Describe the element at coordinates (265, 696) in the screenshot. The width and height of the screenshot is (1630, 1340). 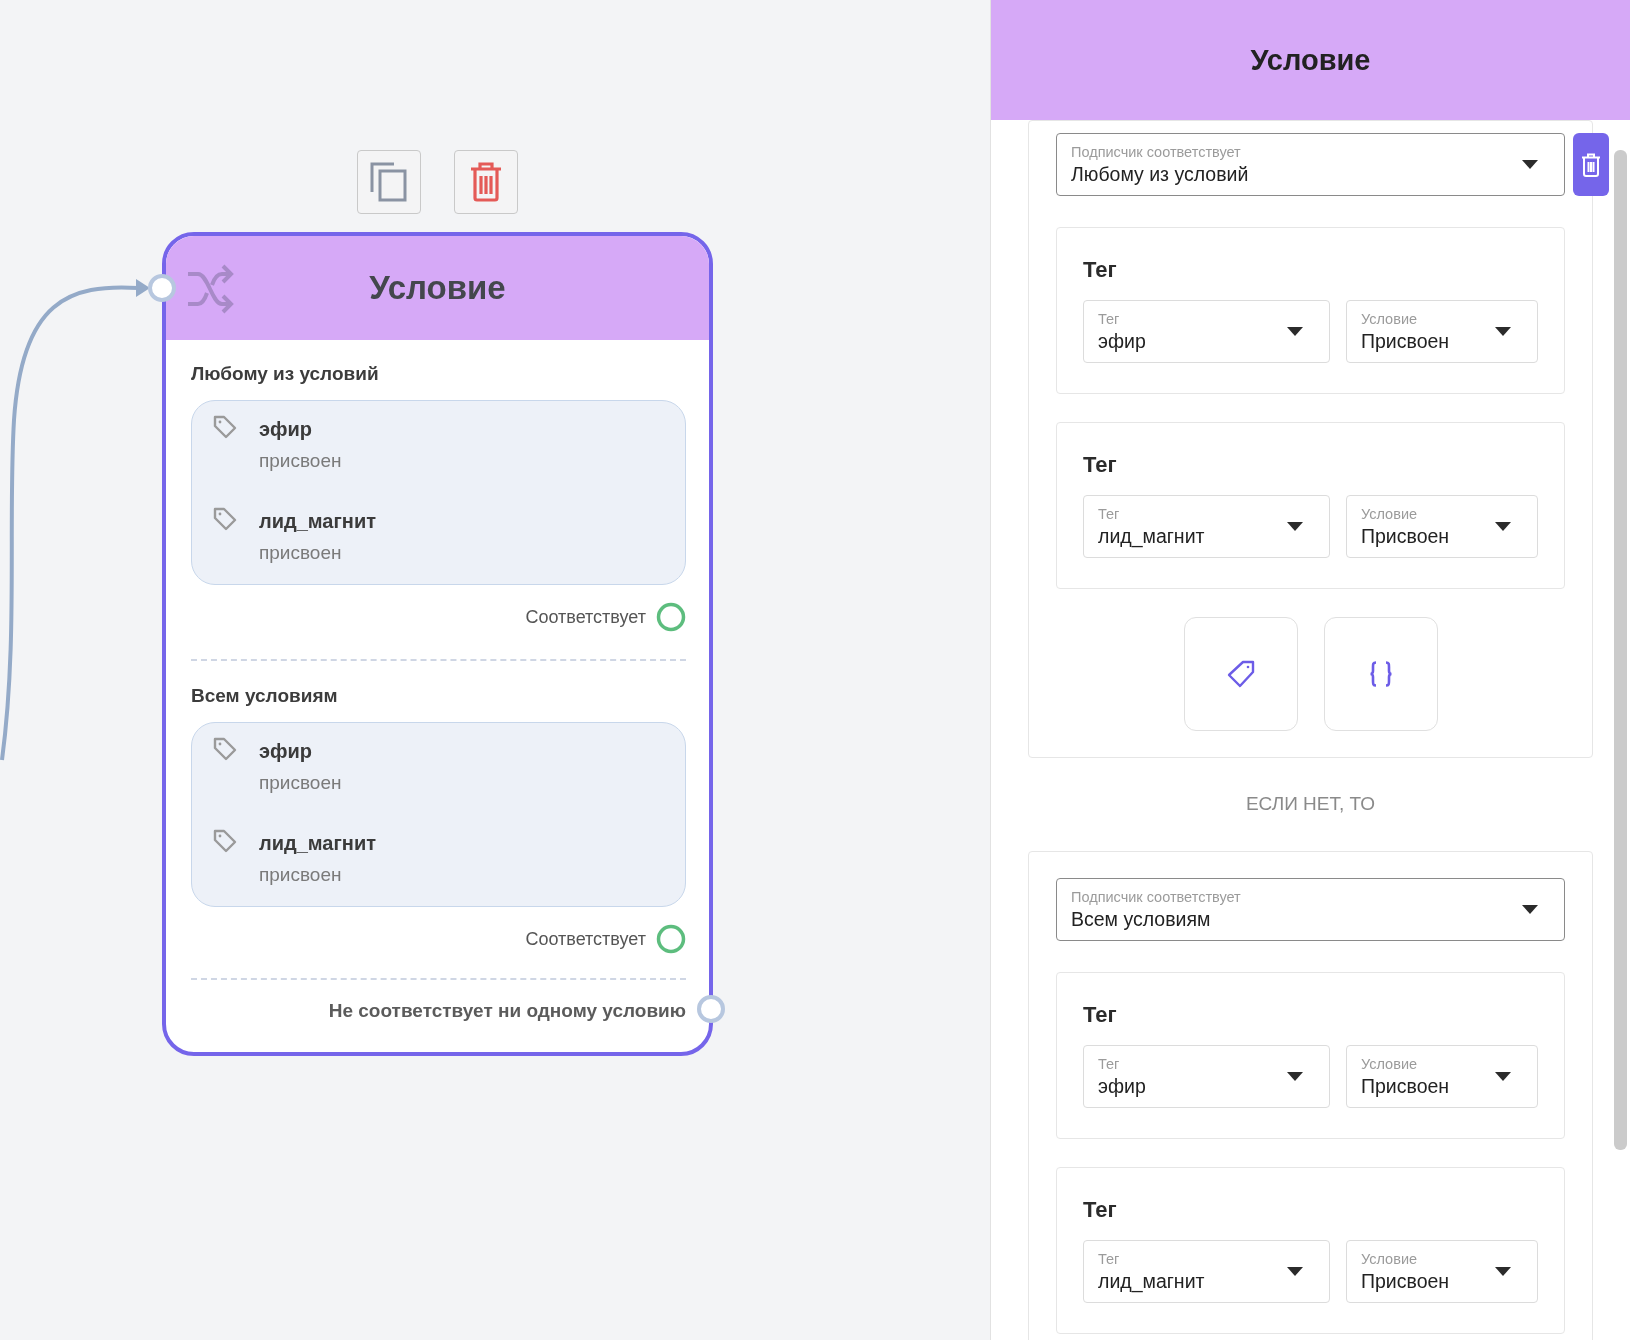
I see `group-heading: Всем условиям` at that location.